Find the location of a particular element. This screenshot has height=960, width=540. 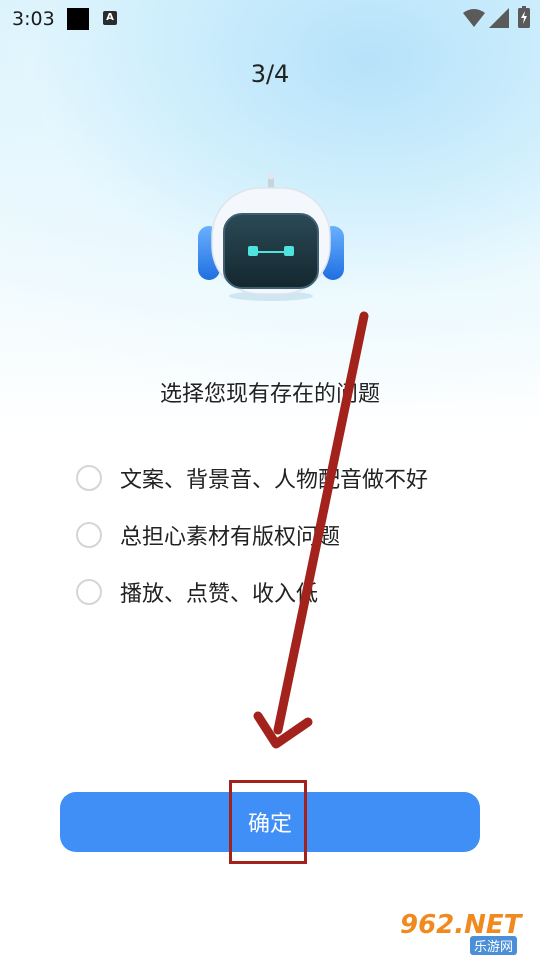

watermark-logo: 962.NET 乐游网 is located at coordinates (468, 932).